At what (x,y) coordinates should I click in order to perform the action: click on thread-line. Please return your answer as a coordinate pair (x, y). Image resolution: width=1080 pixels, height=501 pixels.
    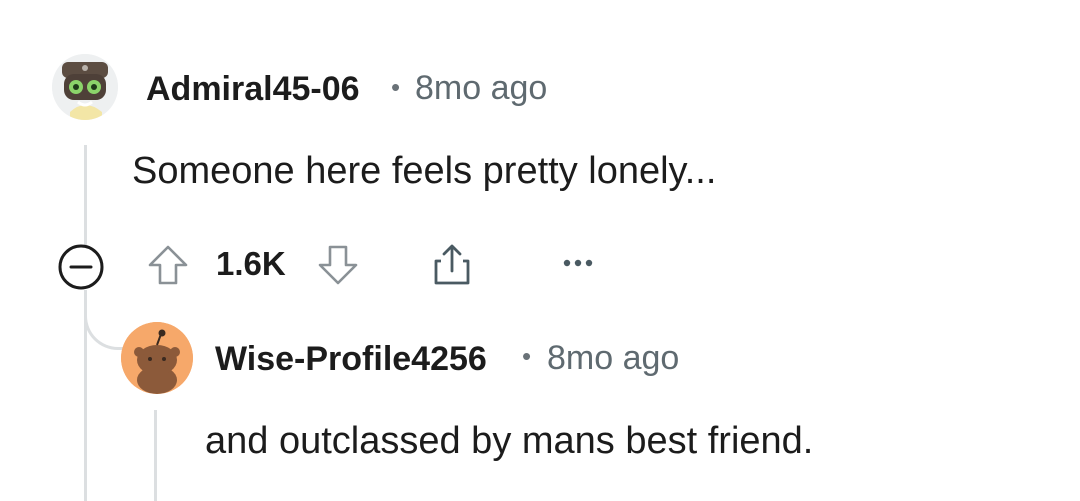
    Looking at the image, I should click on (85, 195).